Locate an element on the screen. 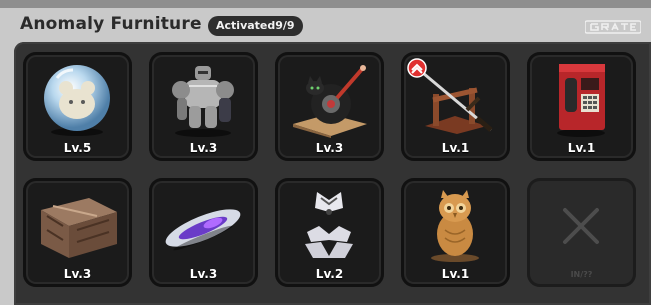 The height and width of the screenshot is (305, 651). furniture-slot-crate: Lv.3 is located at coordinates (77, 232).